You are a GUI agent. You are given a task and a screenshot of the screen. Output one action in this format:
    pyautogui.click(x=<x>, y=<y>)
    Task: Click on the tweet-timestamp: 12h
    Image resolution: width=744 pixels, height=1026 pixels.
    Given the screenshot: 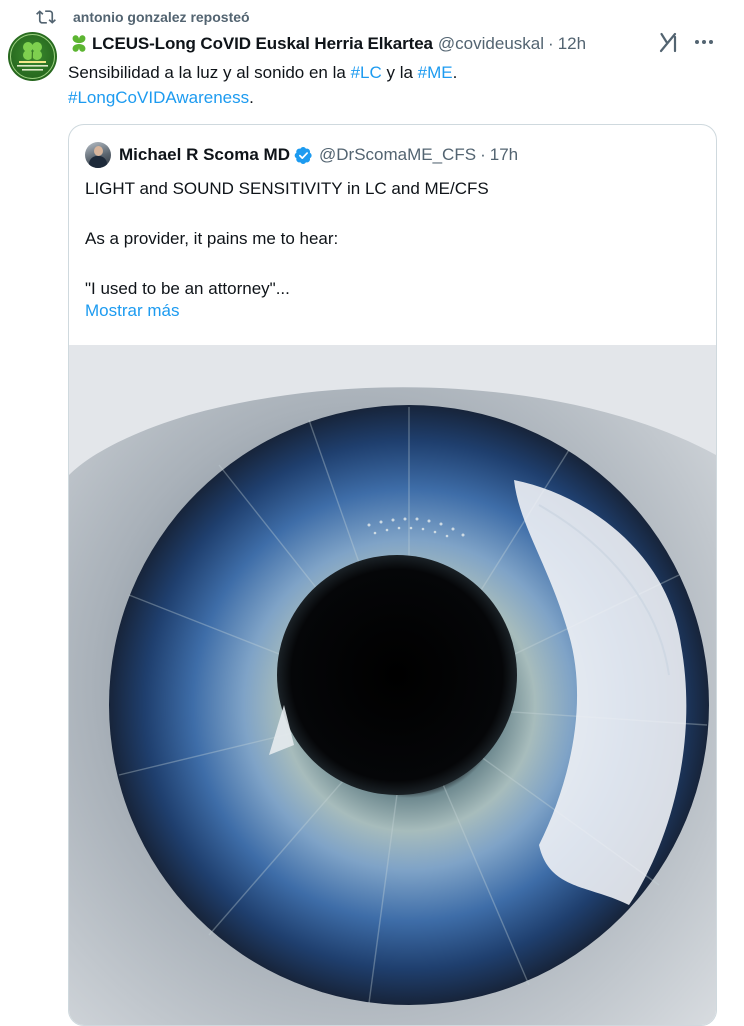 What is the action you would take?
    pyautogui.click(x=572, y=44)
    